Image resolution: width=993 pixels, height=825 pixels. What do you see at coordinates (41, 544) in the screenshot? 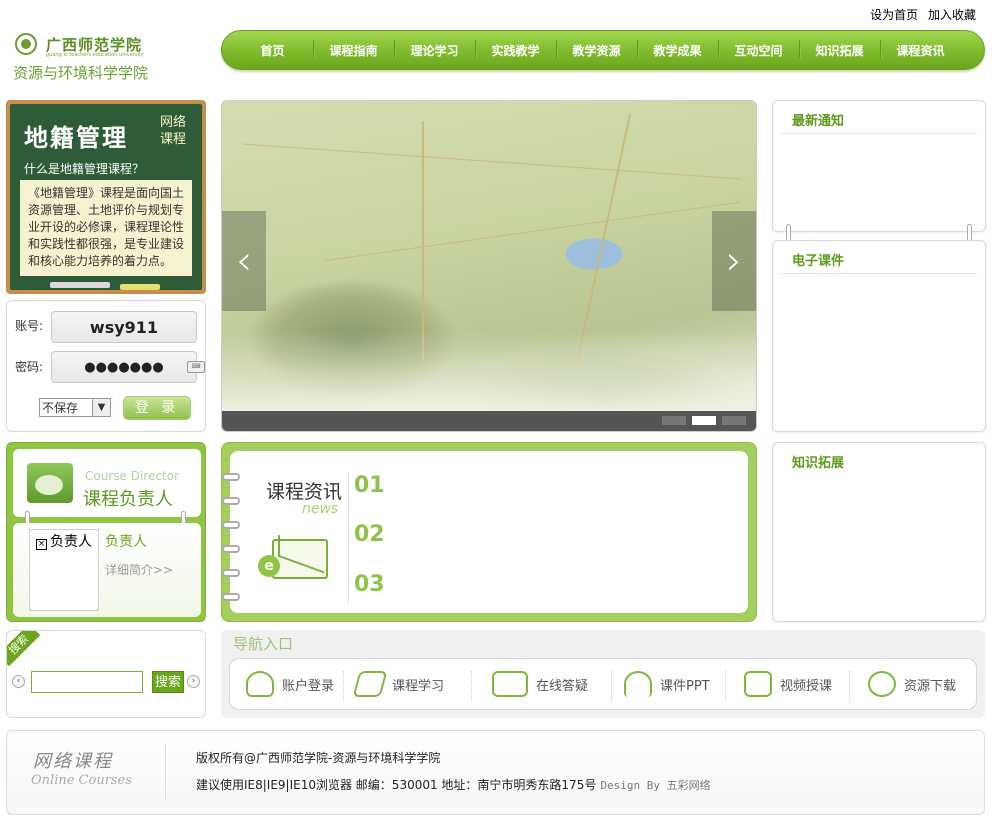
I see `broken-image-icon: ×` at bounding box center [41, 544].